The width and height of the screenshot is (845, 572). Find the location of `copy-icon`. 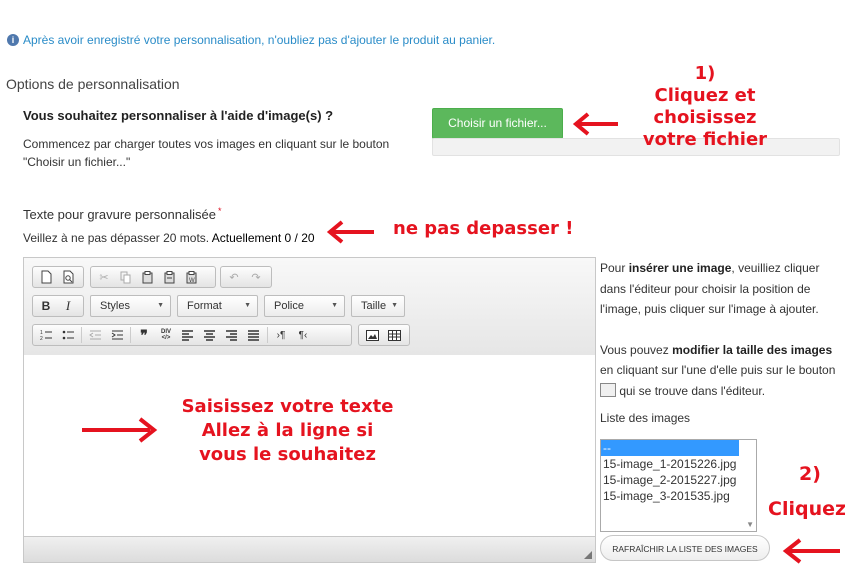

copy-icon is located at coordinates (126, 277).